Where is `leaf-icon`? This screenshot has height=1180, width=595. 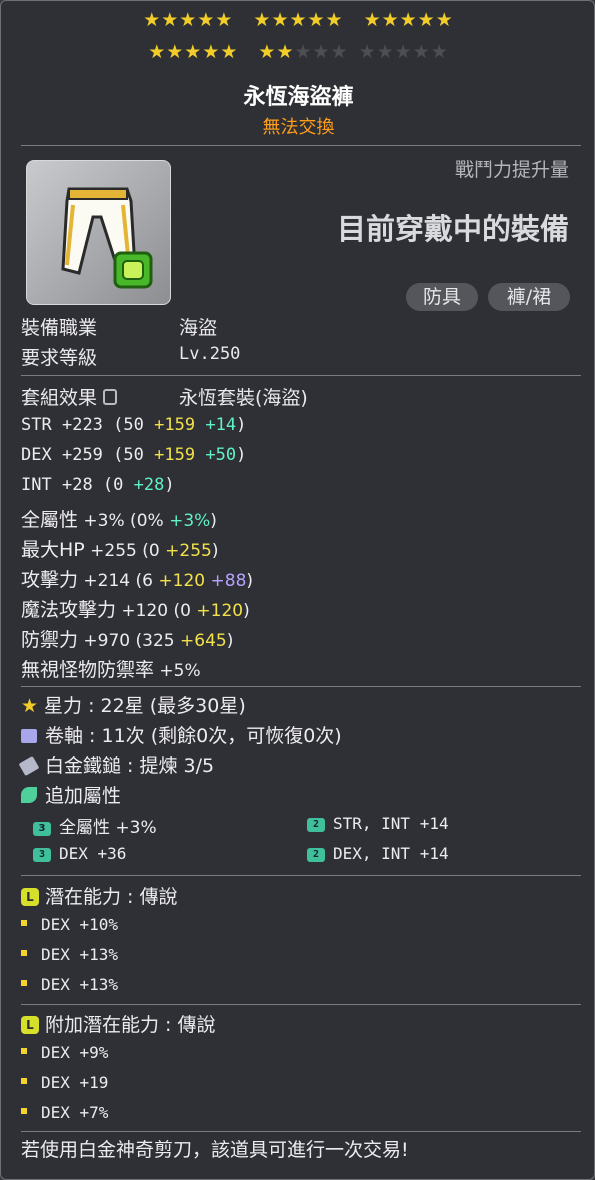
leaf-icon is located at coordinates (29, 795).